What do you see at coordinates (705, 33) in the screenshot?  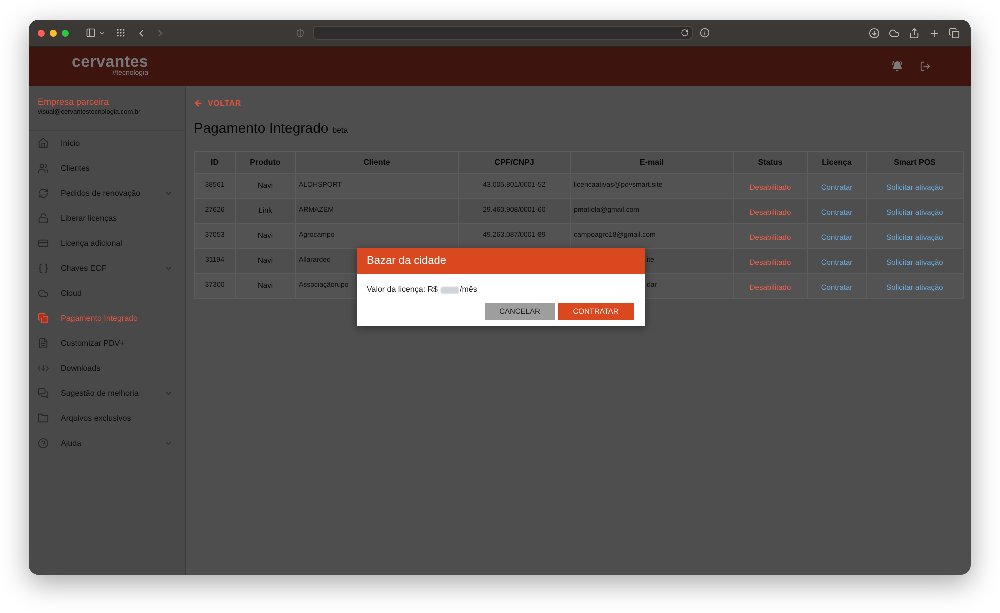 I see `info-icon` at bounding box center [705, 33].